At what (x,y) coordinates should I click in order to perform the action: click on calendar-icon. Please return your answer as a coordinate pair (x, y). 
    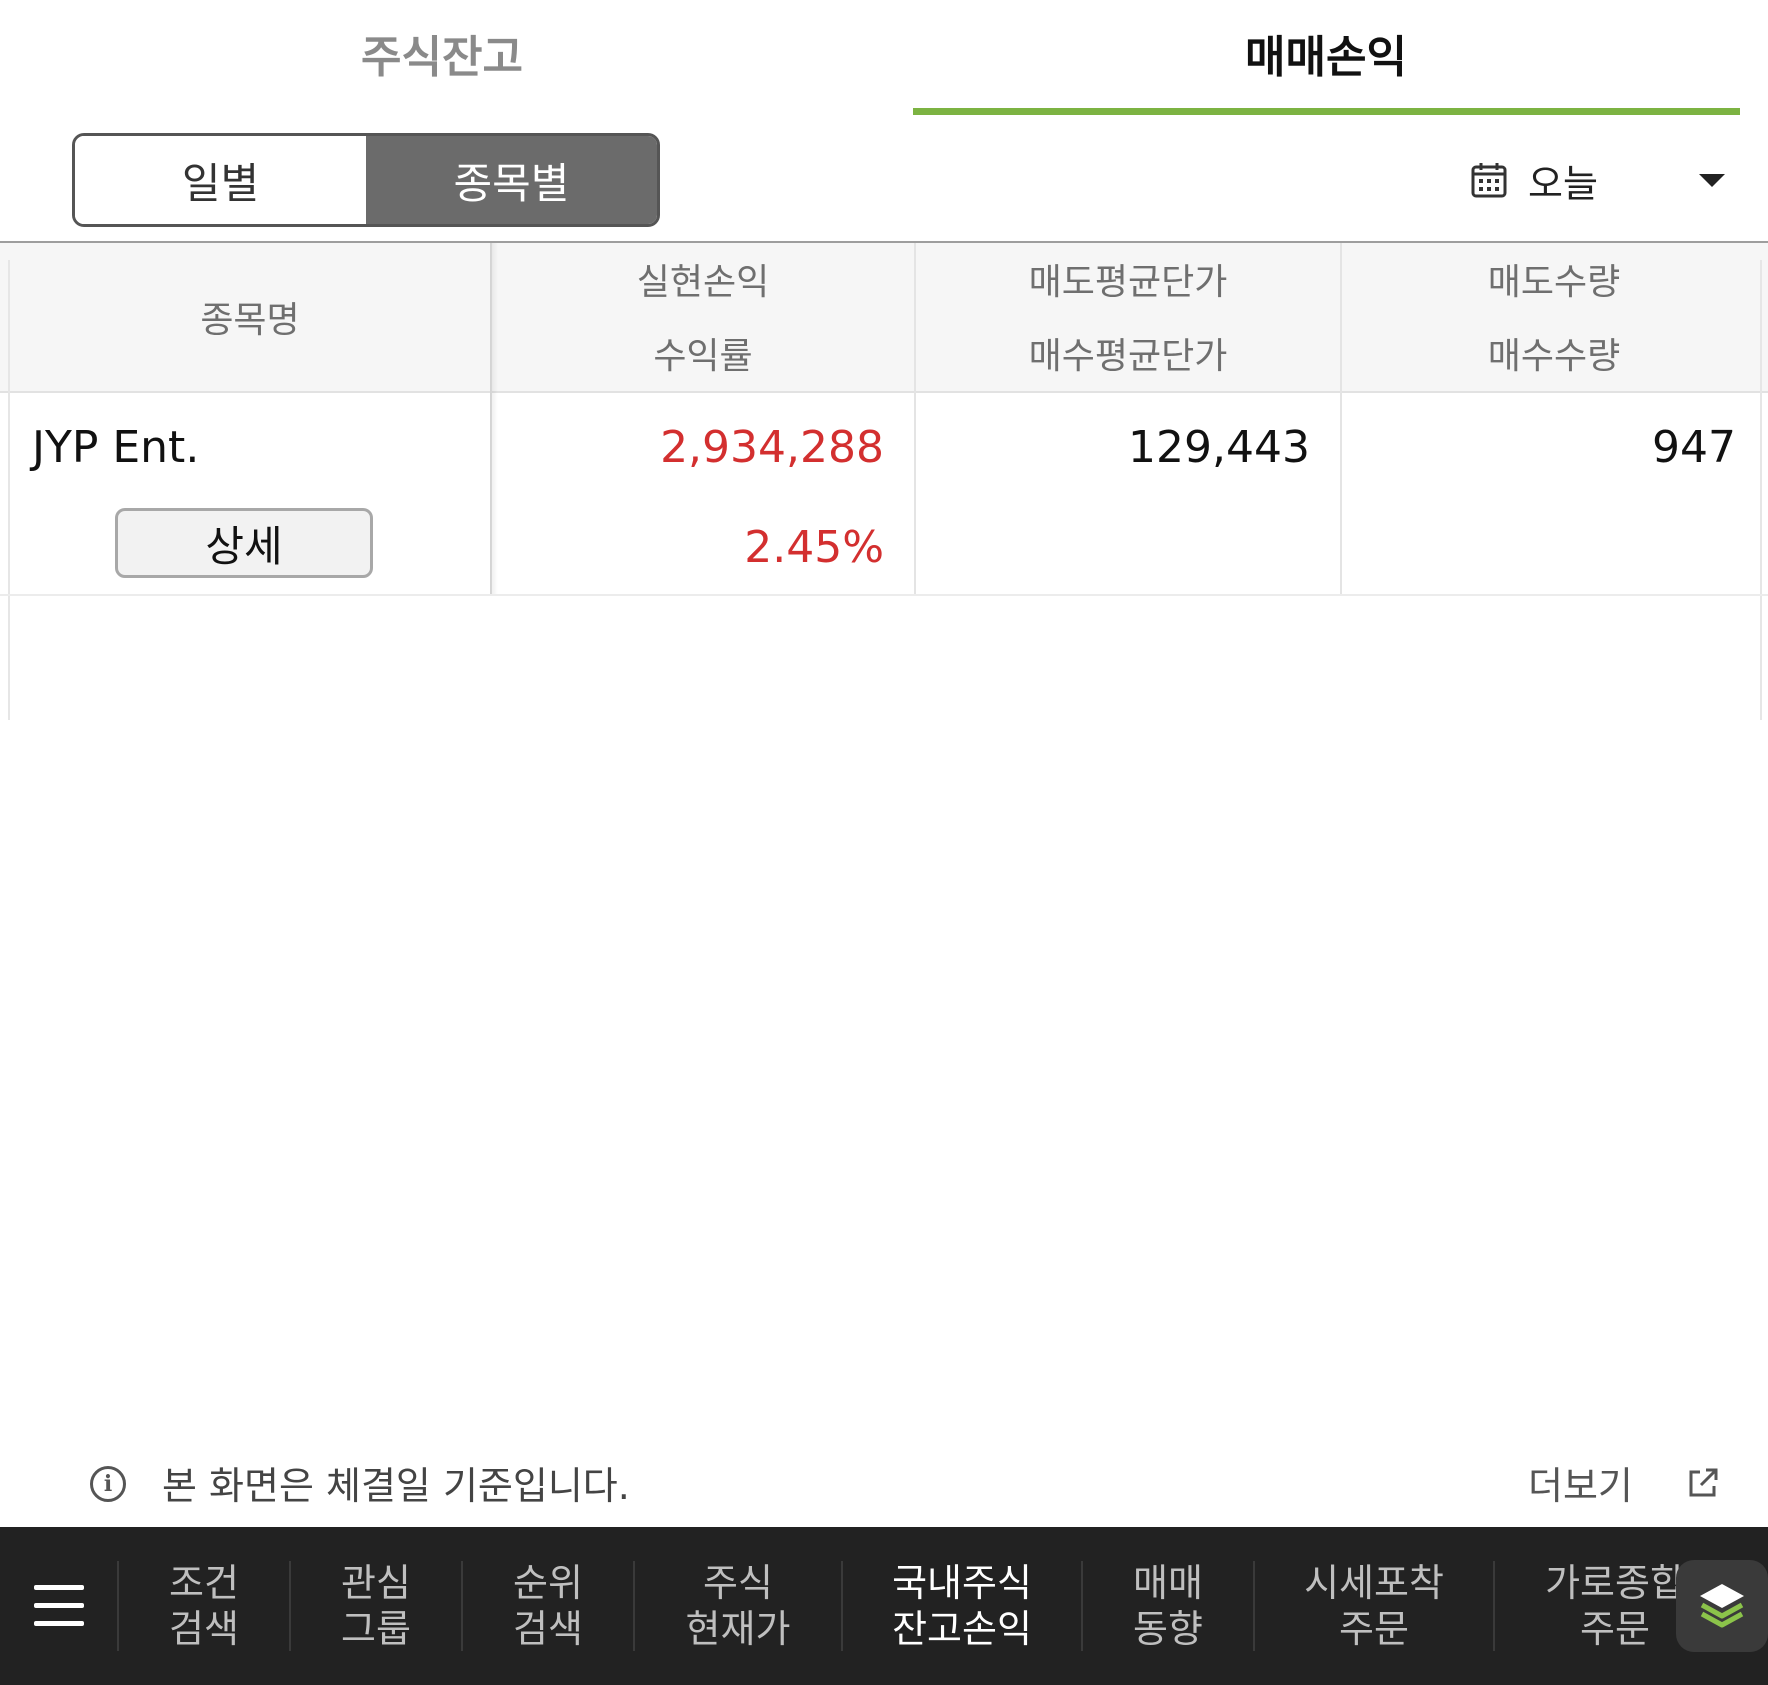
    Looking at the image, I should click on (1489, 180).